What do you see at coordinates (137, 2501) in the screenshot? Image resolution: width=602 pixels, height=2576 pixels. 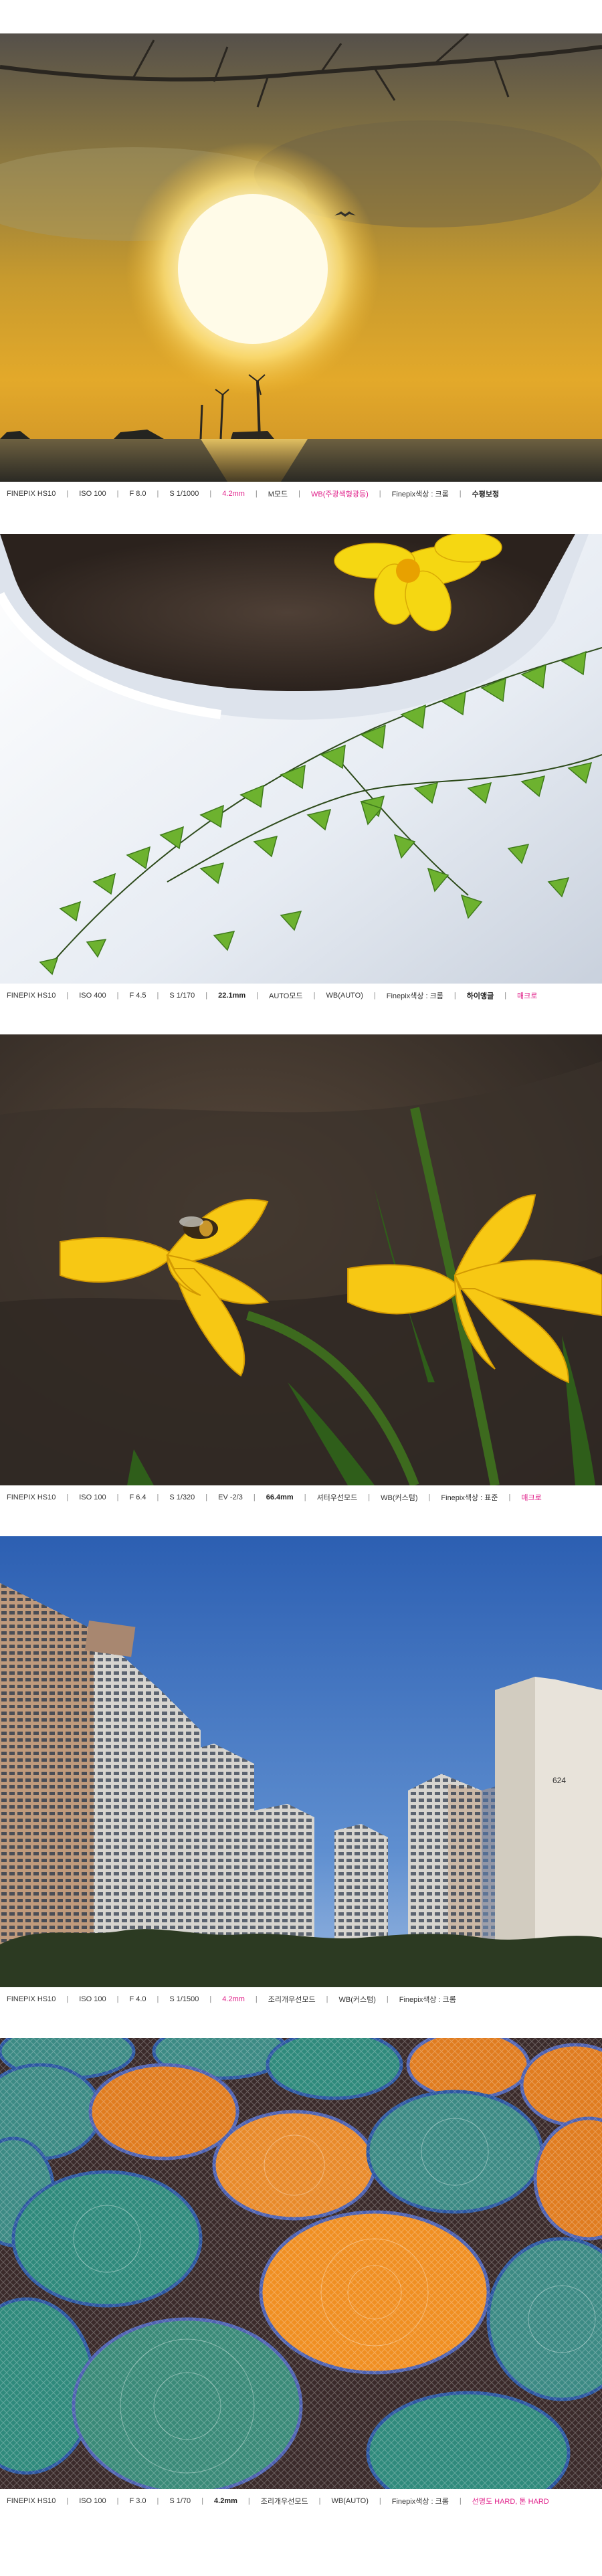 I see `caption-item: F 3.0` at bounding box center [137, 2501].